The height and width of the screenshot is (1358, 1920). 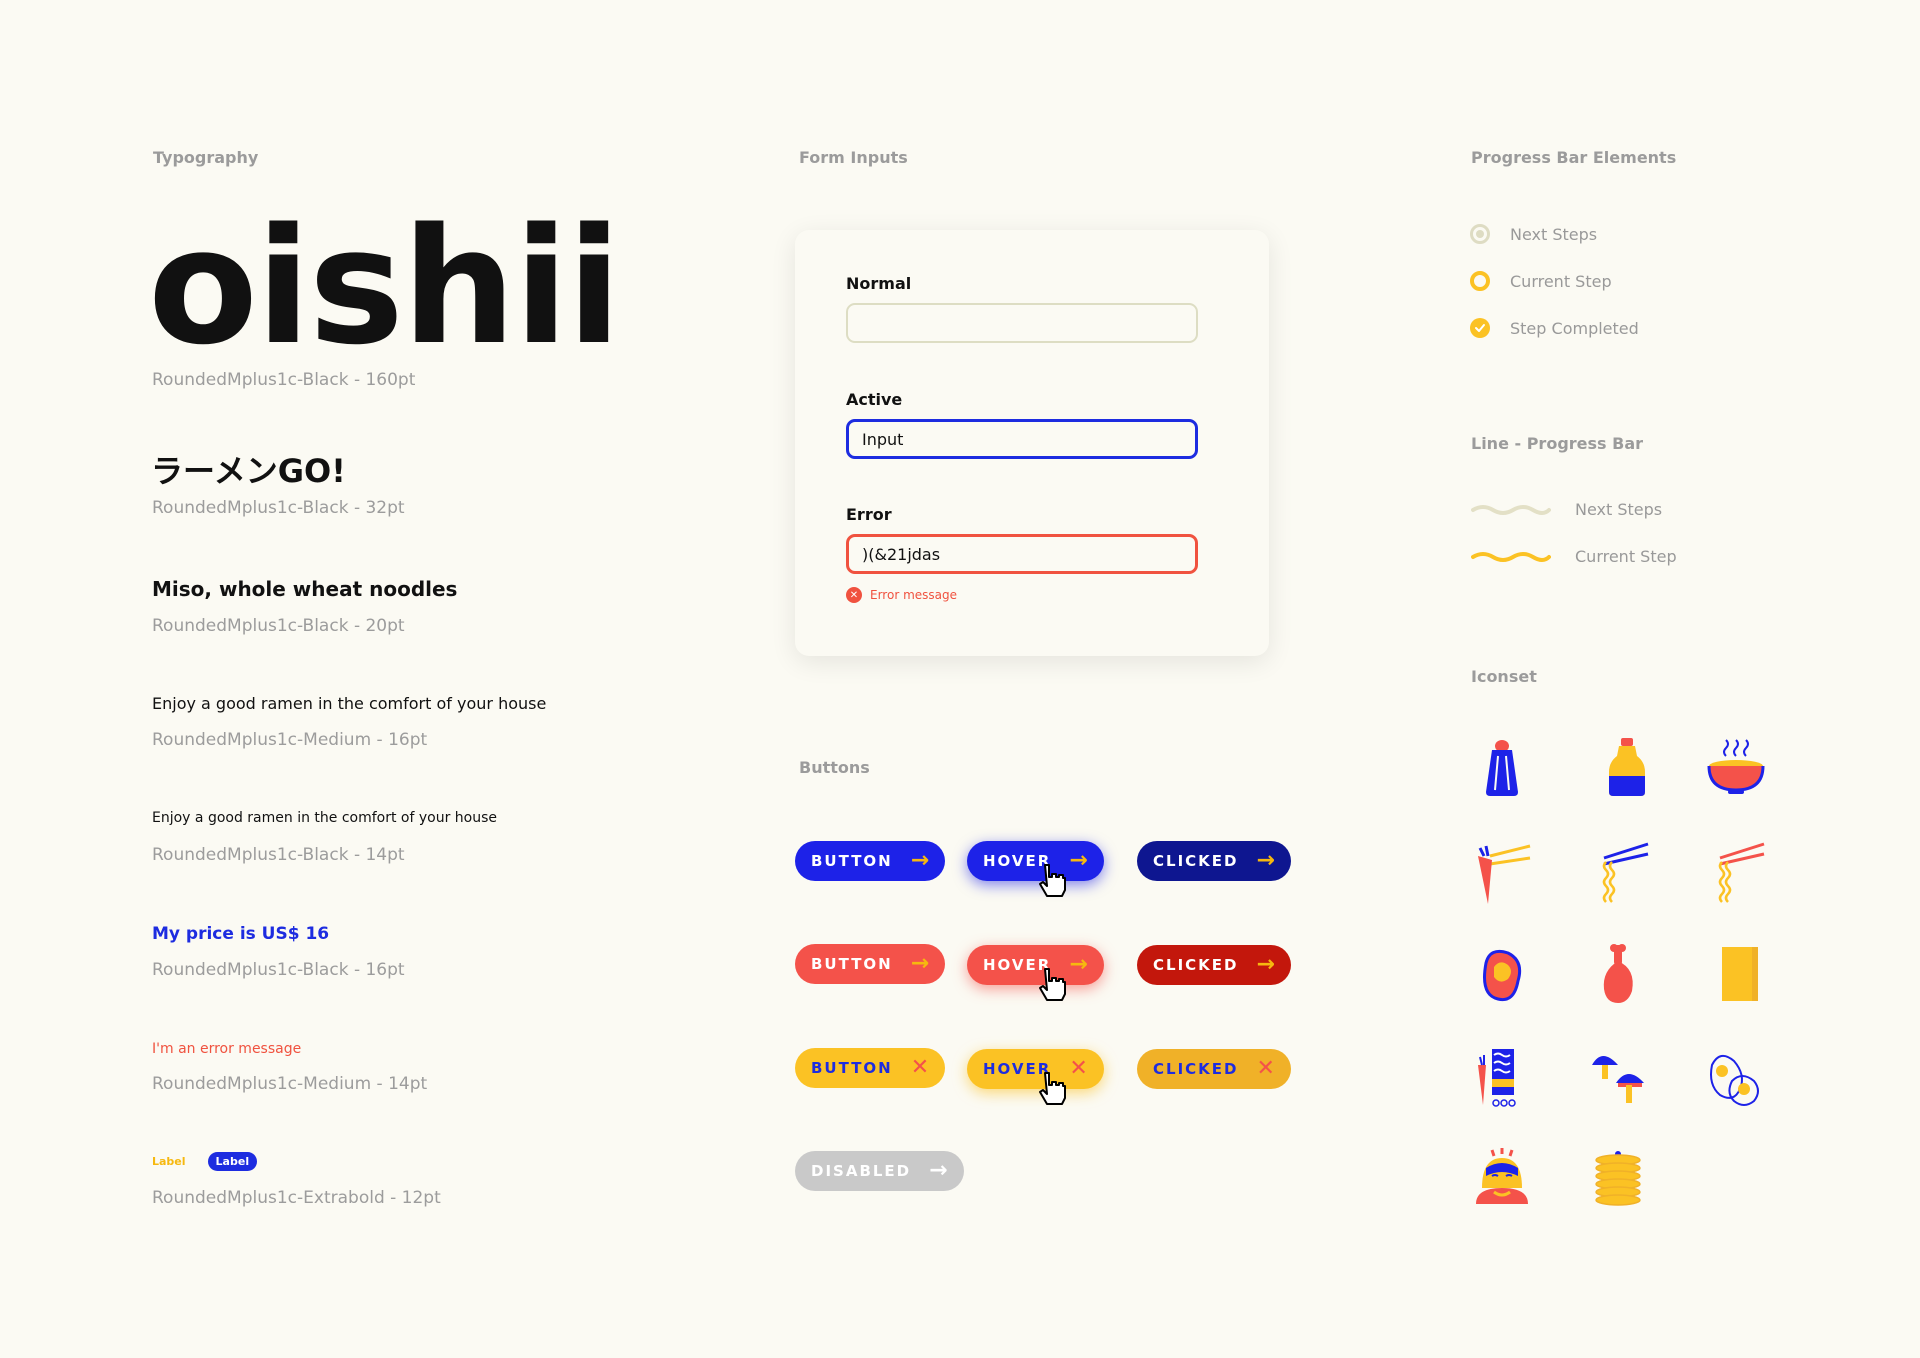 I want to click on noodles-red-chopsticks-icon, so click(x=1741, y=872).